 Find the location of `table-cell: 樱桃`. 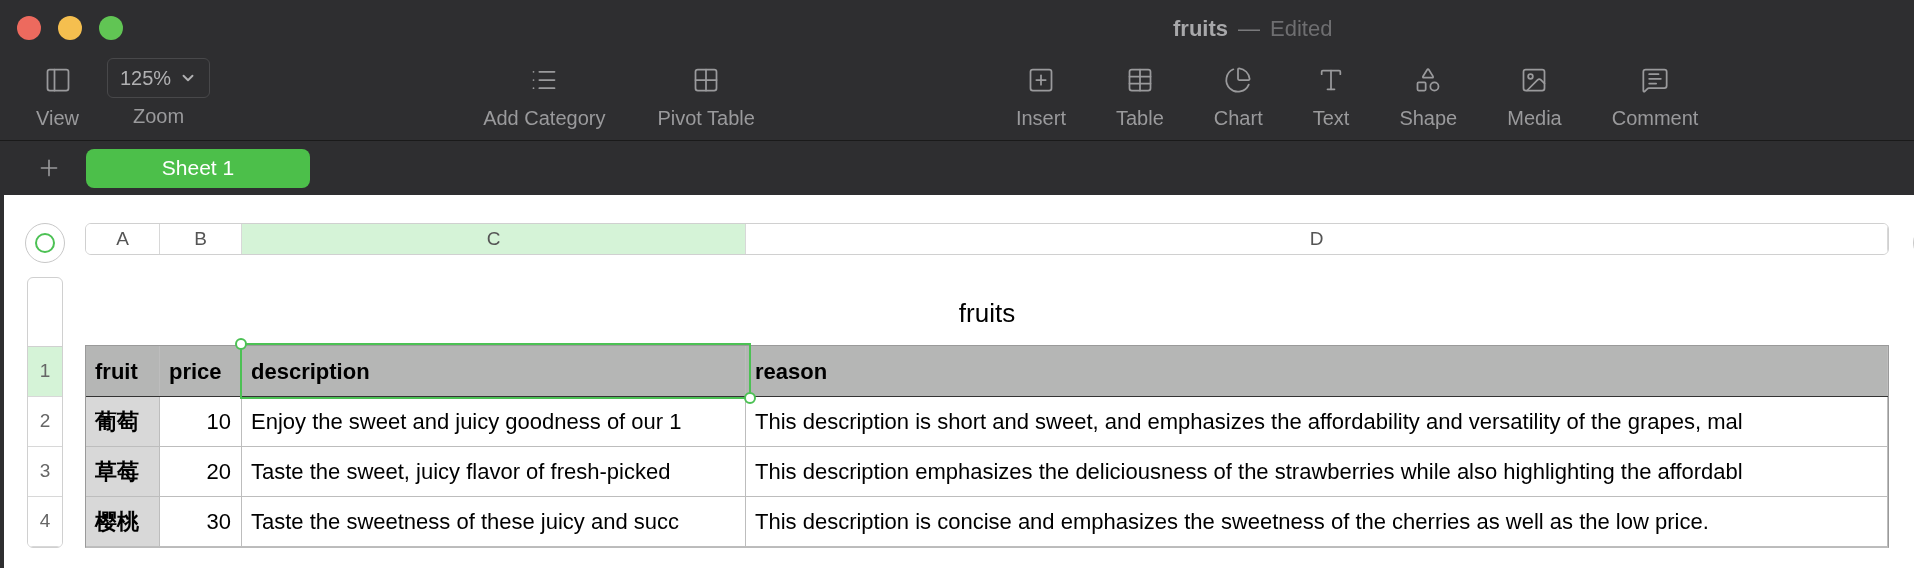

table-cell: 樱桃 is located at coordinates (123, 521).